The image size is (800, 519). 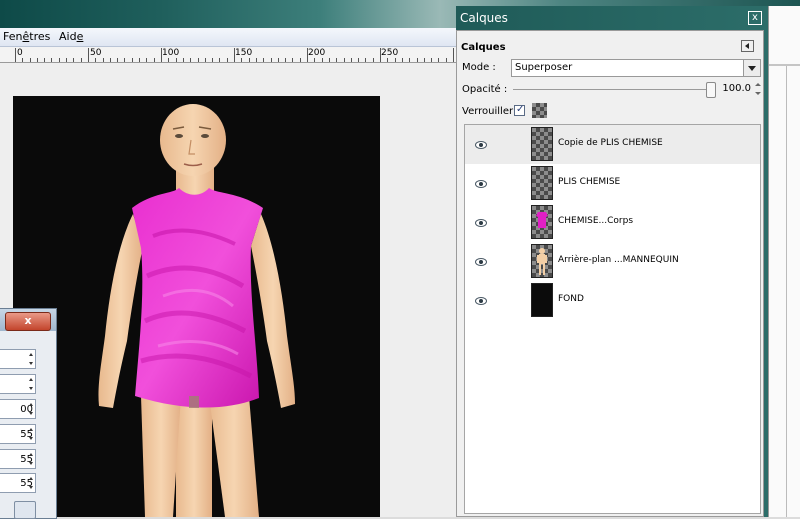 What do you see at coordinates (755, 18) in the screenshot?
I see `close-icon: x` at bounding box center [755, 18].